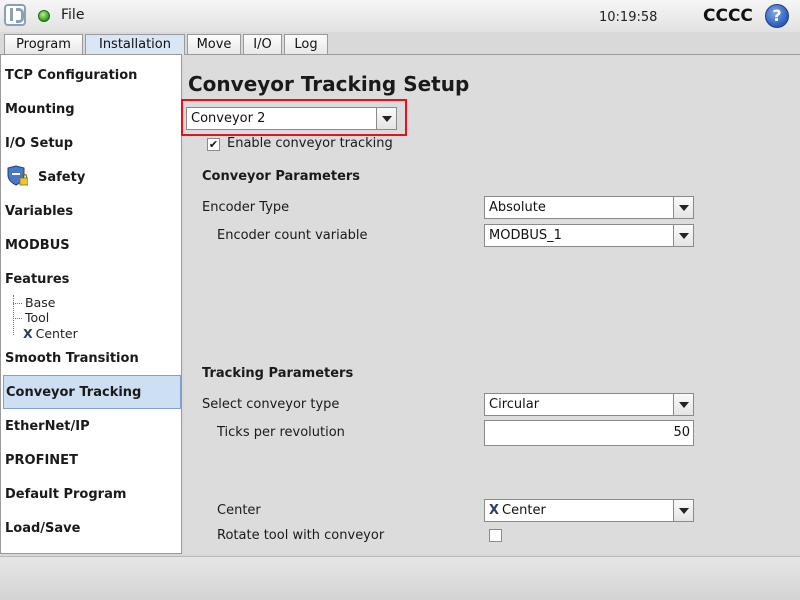  What do you see at coordinates (56, 333) in the screenshot?
I see `feature-center-label: Center` at bounding box center [56, 333].